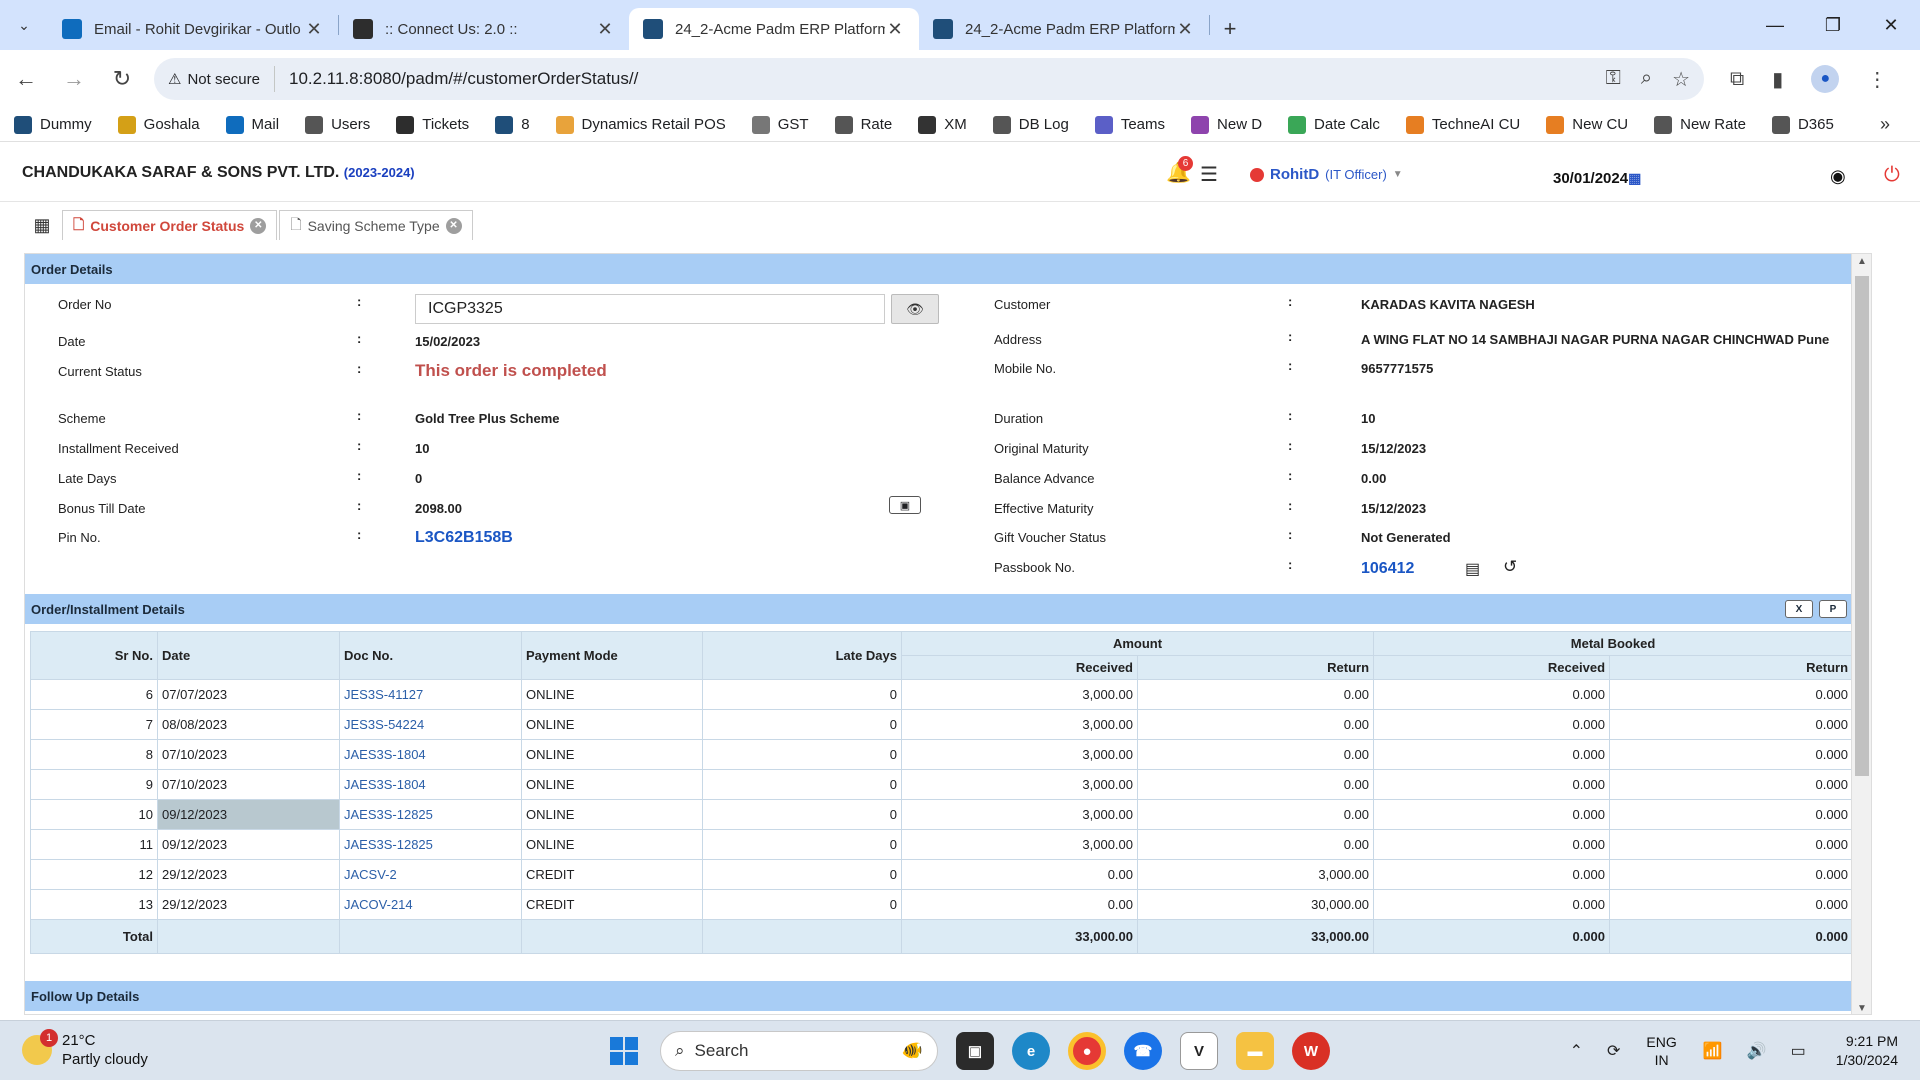 The width and height of the screenshot is (1920, 1080). What do you see at coordinates (774, 29) in the screenshot?
I see `browser-tab-erp-active: 24_2-Acme Padm ERP Platform ✕` at bounding box center [774, 29].